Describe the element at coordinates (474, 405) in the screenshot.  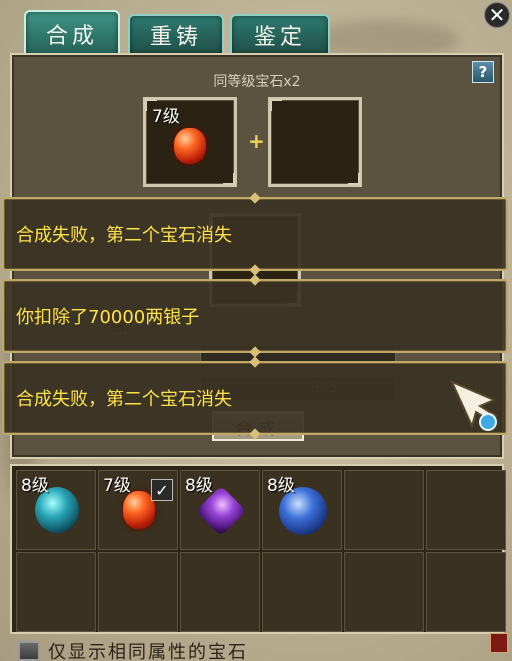
I see `pointer-cursor-icon` at that location.